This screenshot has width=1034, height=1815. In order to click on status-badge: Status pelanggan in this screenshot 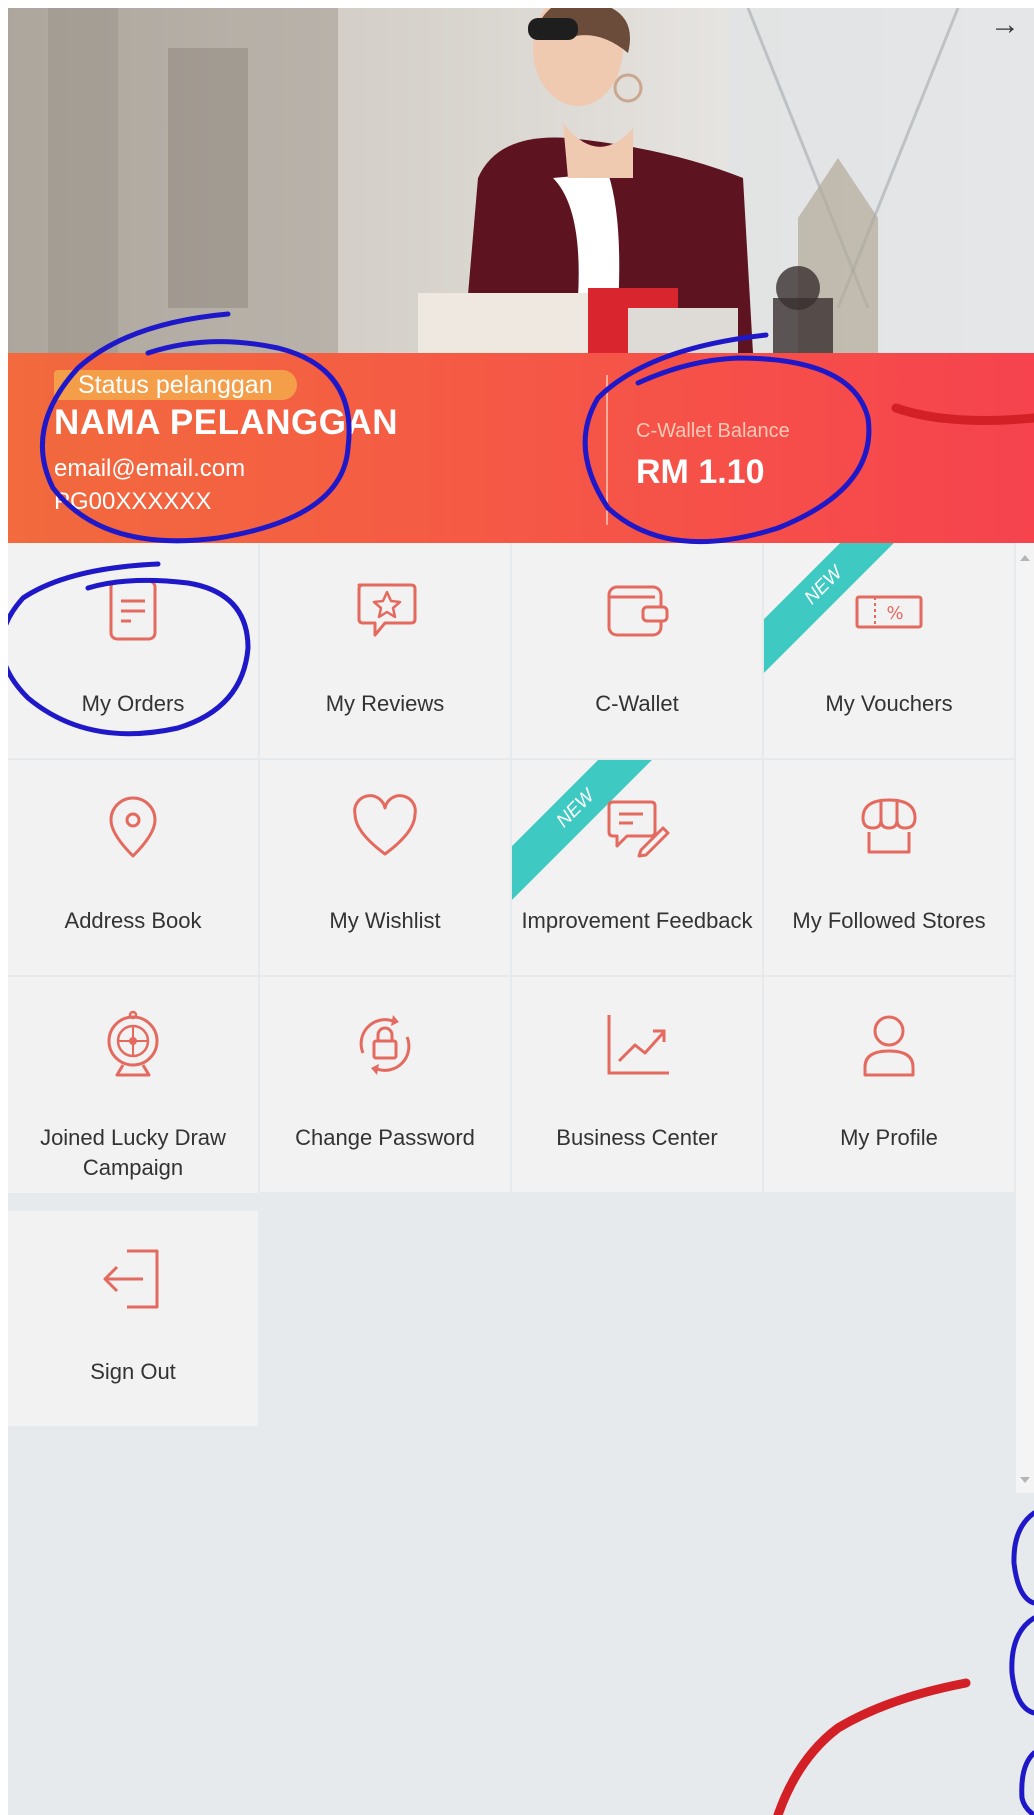, I will do `click(175, 385)`.